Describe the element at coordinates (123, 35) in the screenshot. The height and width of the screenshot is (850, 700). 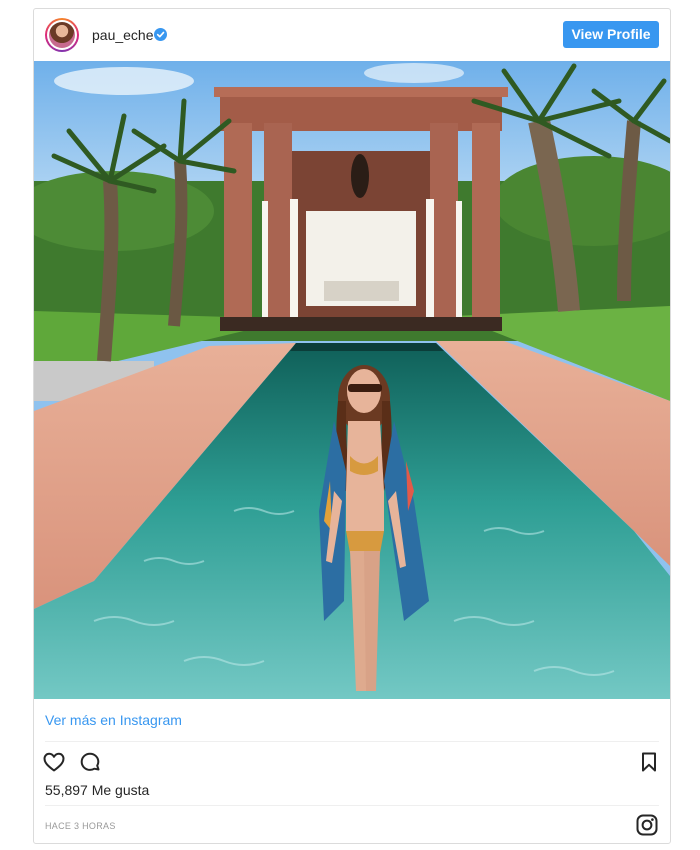
I see `username: pau_eche` at that location.